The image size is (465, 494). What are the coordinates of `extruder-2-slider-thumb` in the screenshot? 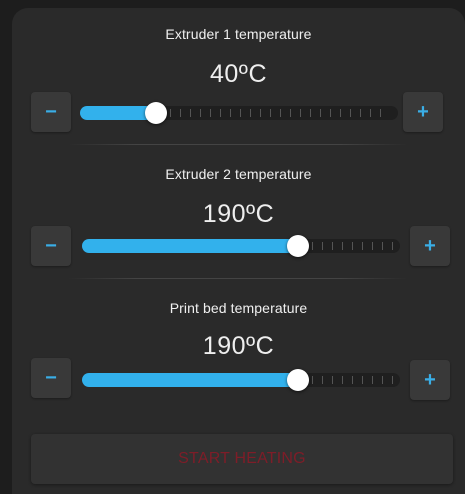 It's located at (298, 246).